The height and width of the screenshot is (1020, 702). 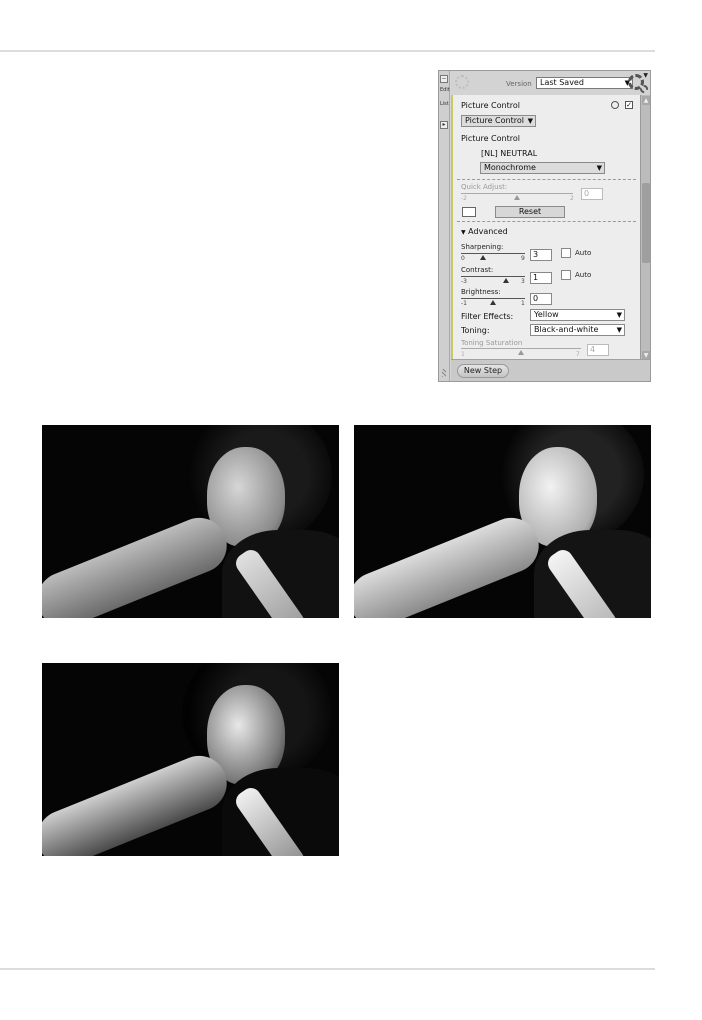 I want to click on brightness-max: 1, so click(x=523, y=303).